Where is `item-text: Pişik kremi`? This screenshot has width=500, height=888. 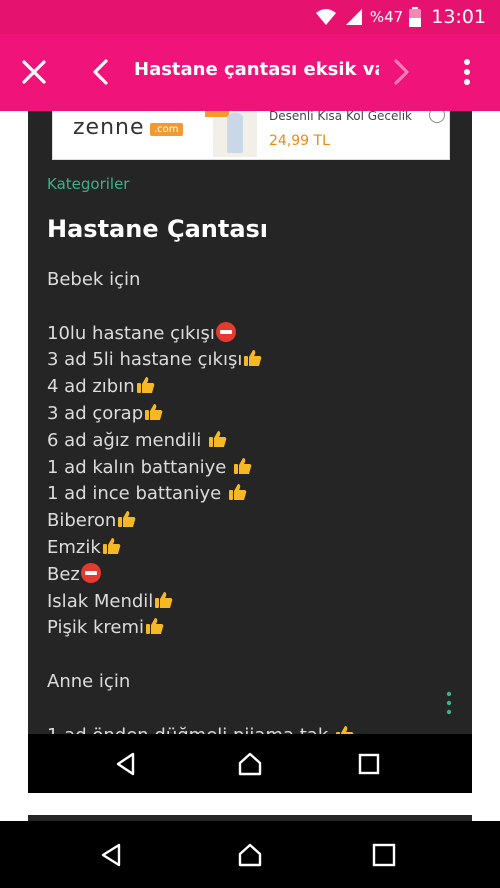 item-text: Pişik kremi is located at coordinates (96, 628).